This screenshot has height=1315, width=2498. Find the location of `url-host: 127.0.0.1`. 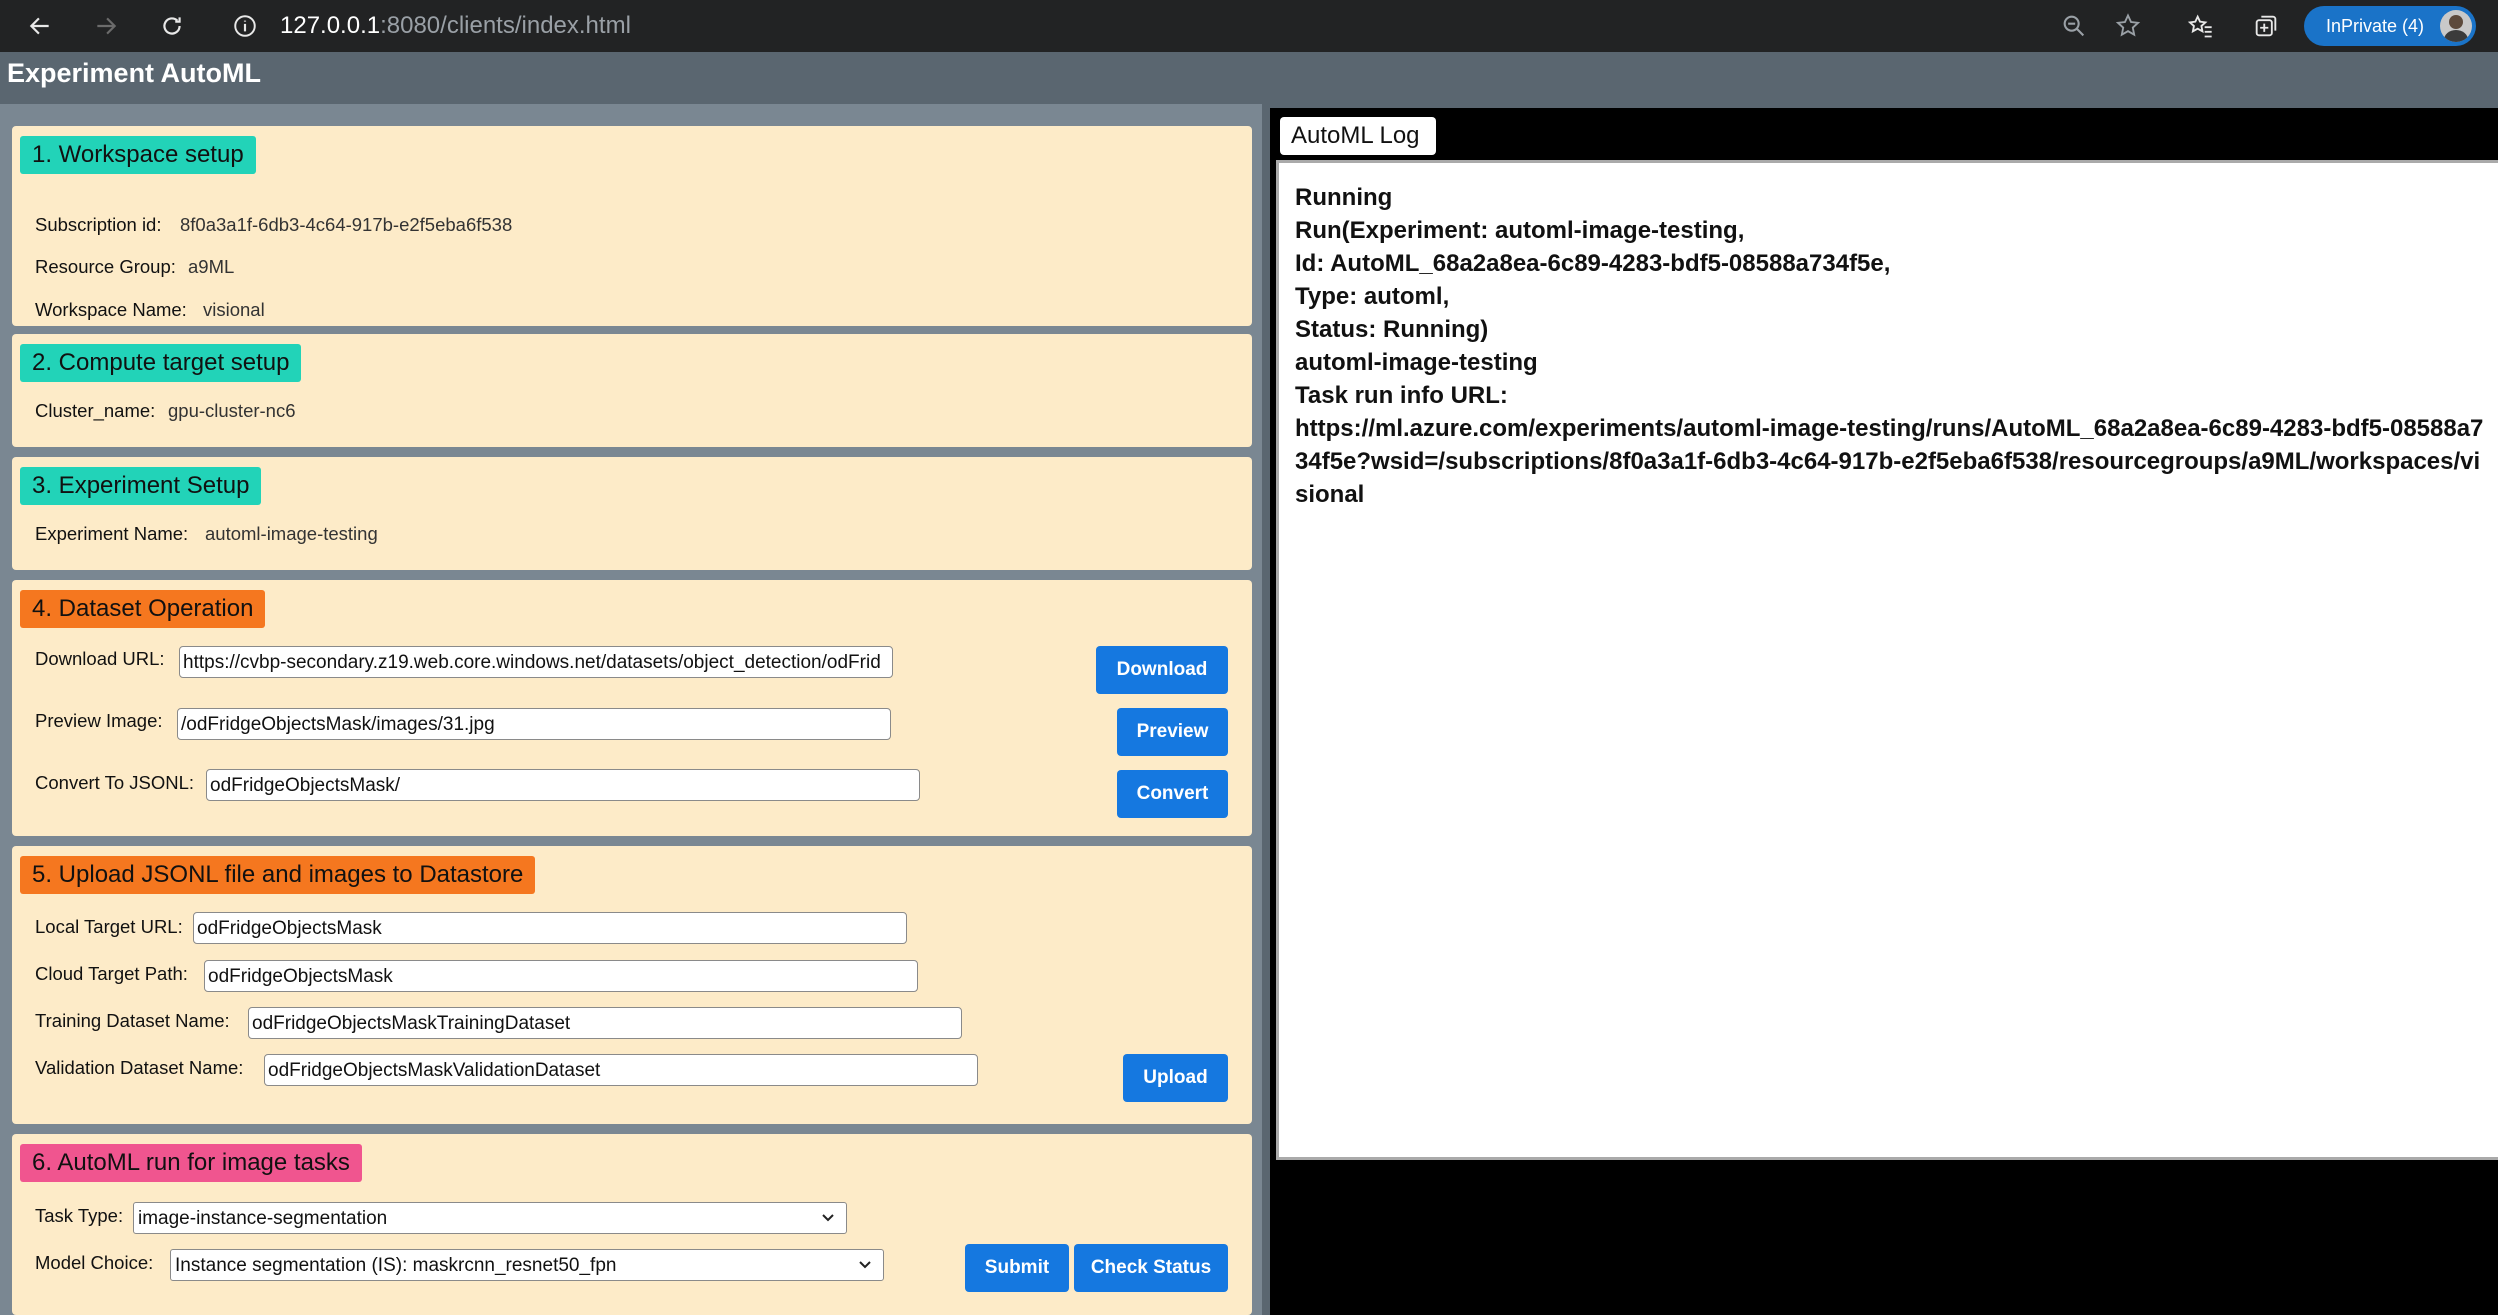

url-host: 127.0.0.1 is located at coordinates (330, 25).